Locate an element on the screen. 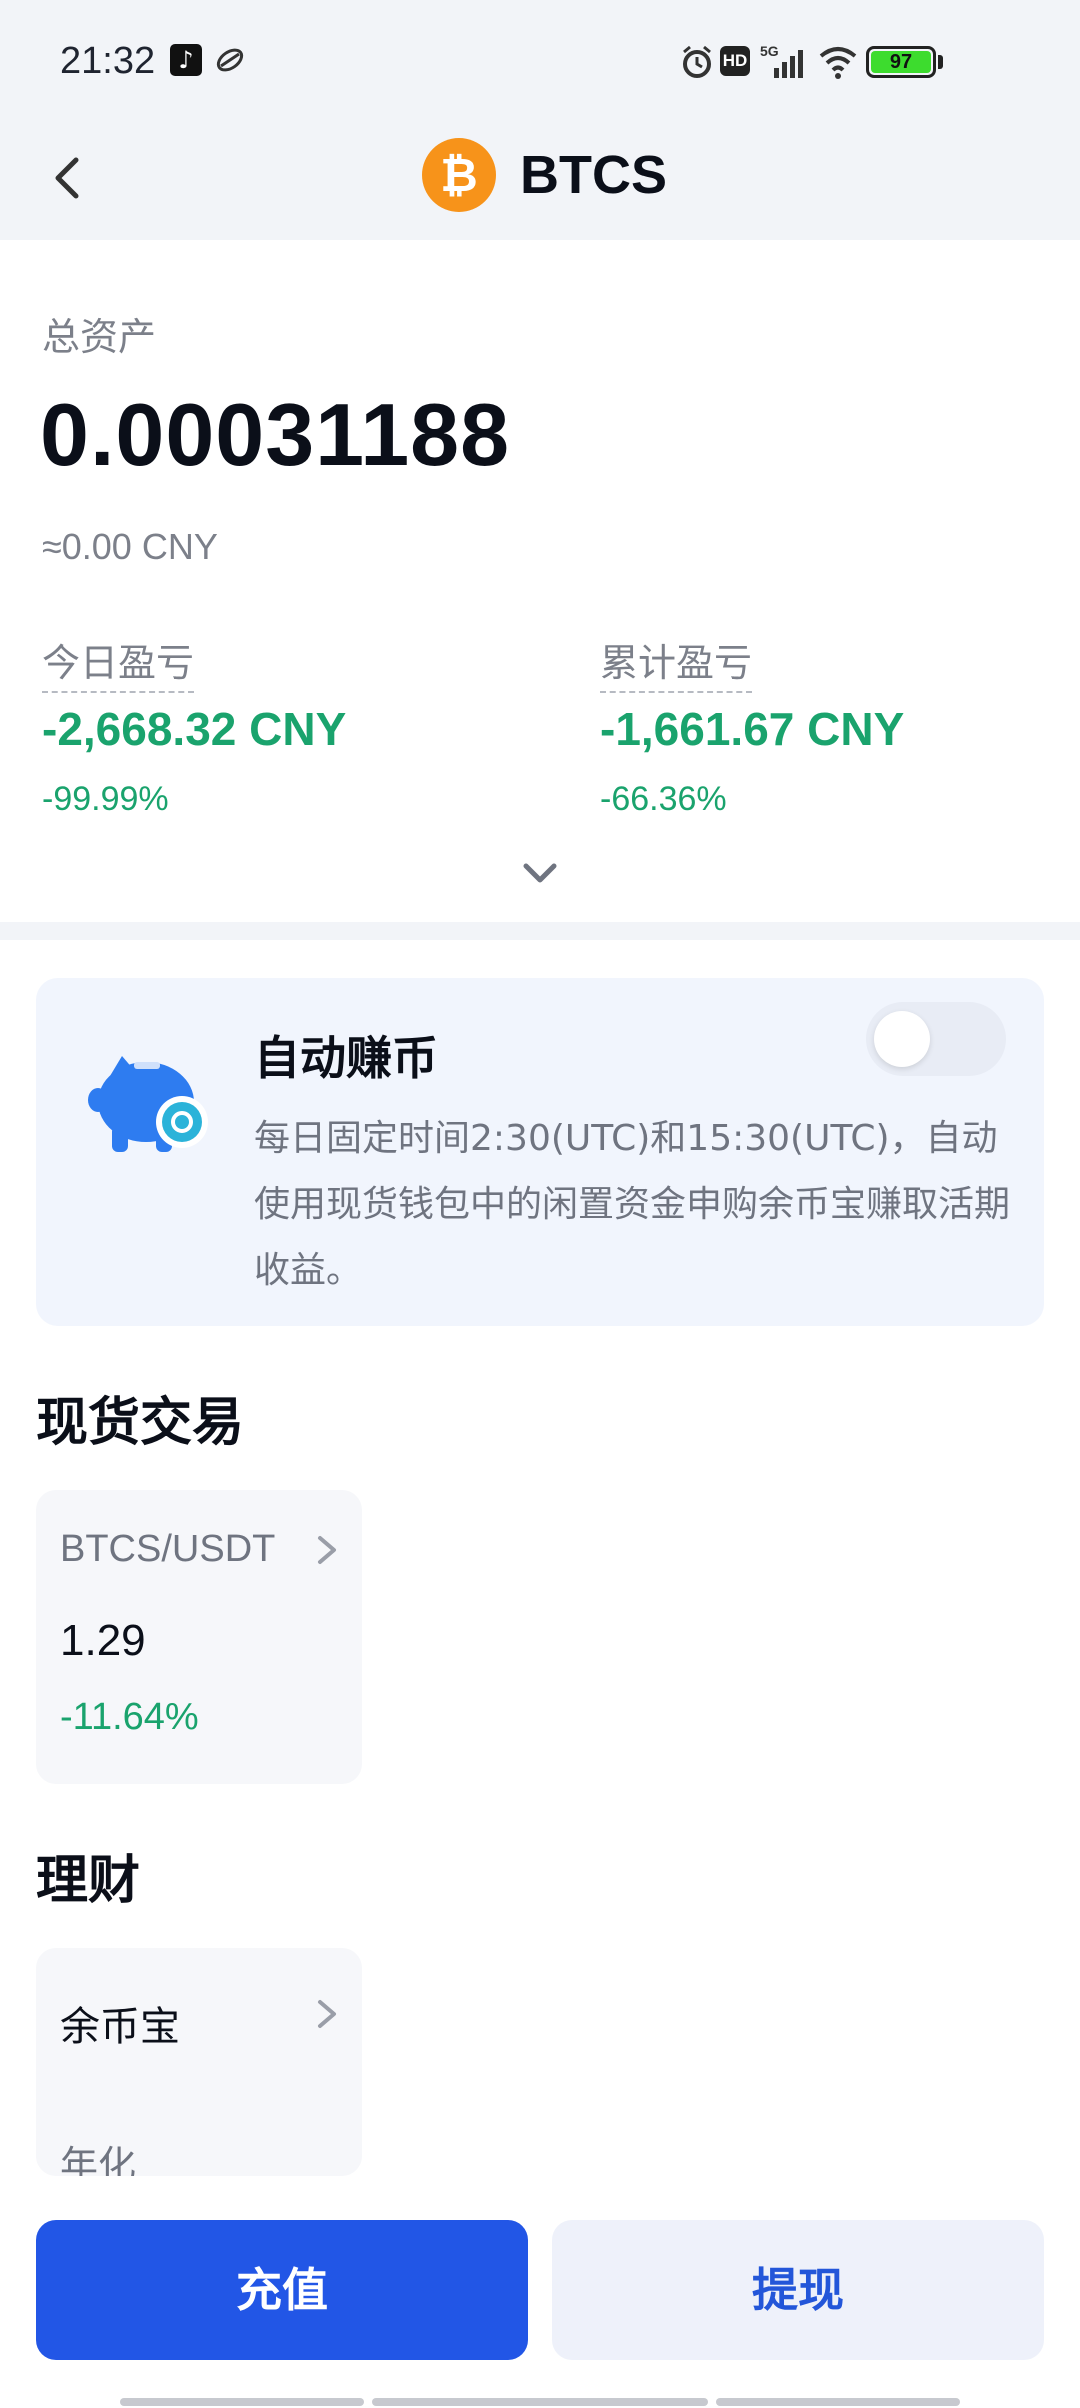 The image size is (1080, 2408). auto-earn-title: 自动赚币 is located at coordinates (346, 1058).